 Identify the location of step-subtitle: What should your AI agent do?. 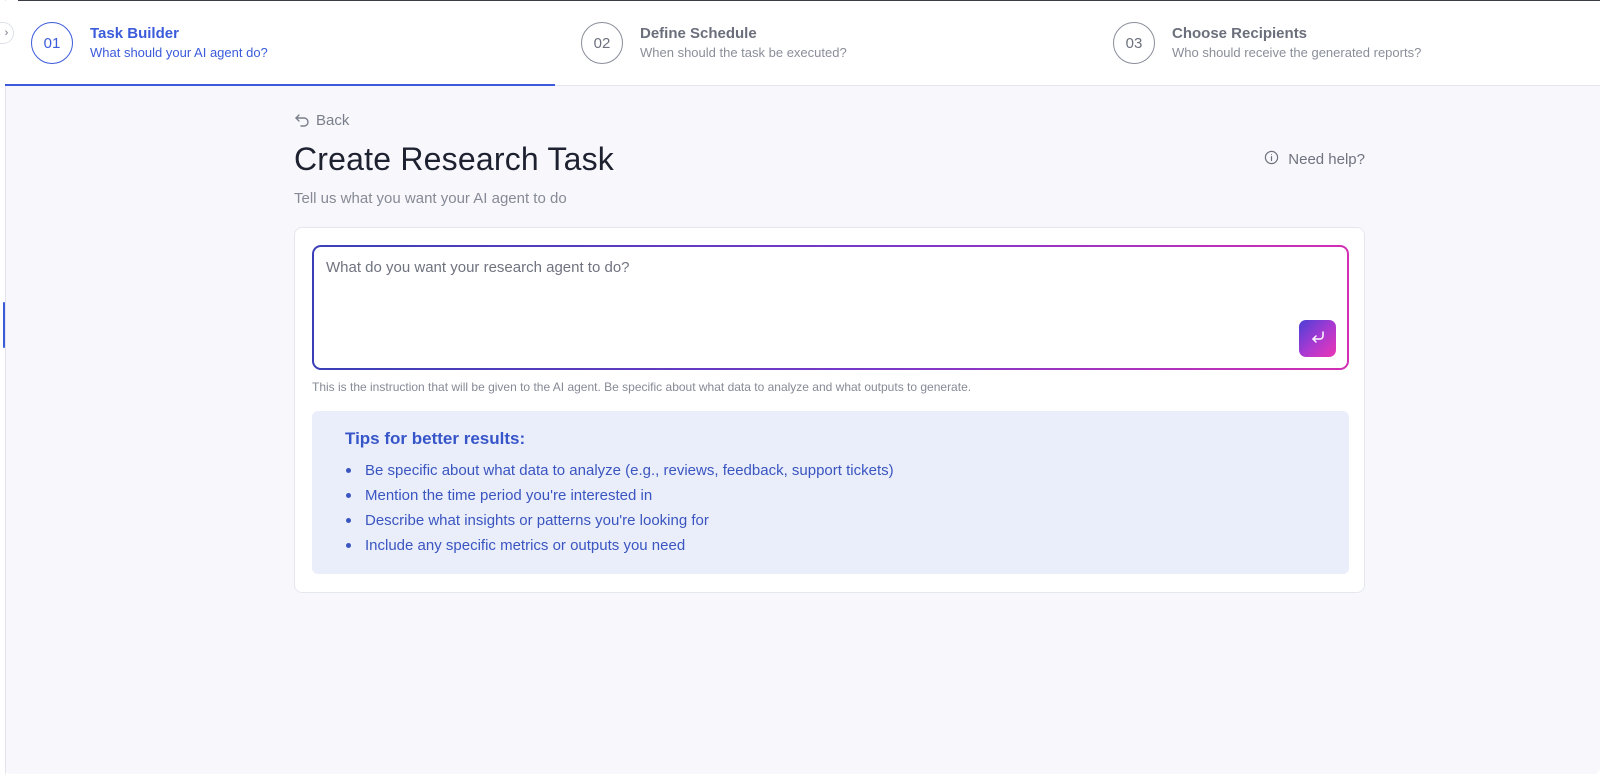
(179, 52).